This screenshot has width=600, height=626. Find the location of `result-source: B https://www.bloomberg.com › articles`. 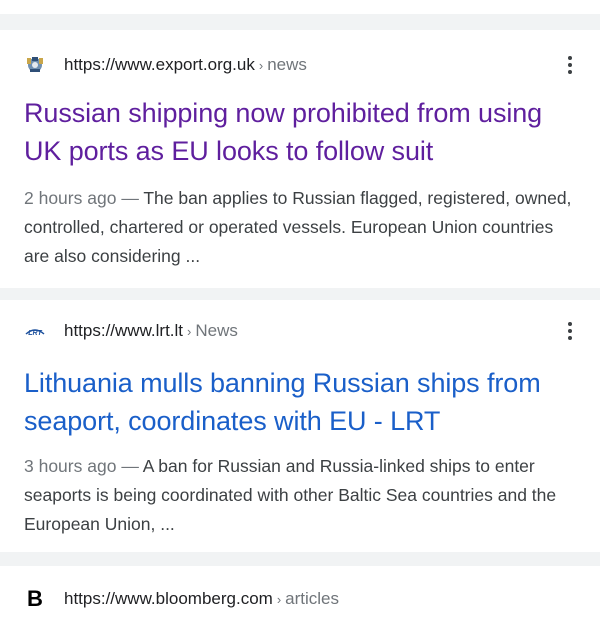

result-source: B https://www.bloomberg.com › articles is located at coordinates (303, 599).